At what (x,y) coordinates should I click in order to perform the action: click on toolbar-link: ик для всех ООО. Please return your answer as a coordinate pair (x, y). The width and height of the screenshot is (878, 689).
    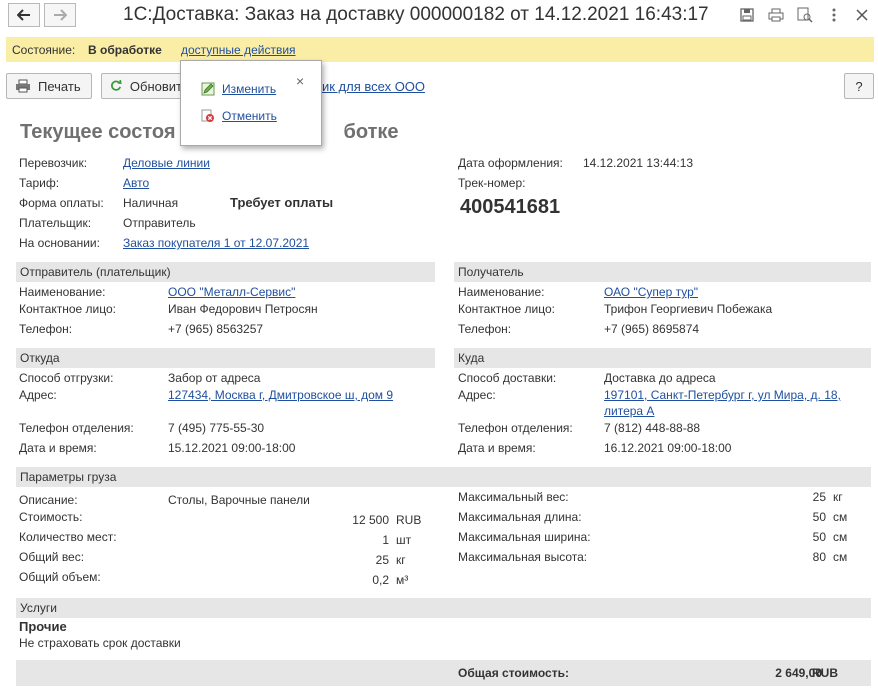
    Looking at the image, I should click on (373, 86).